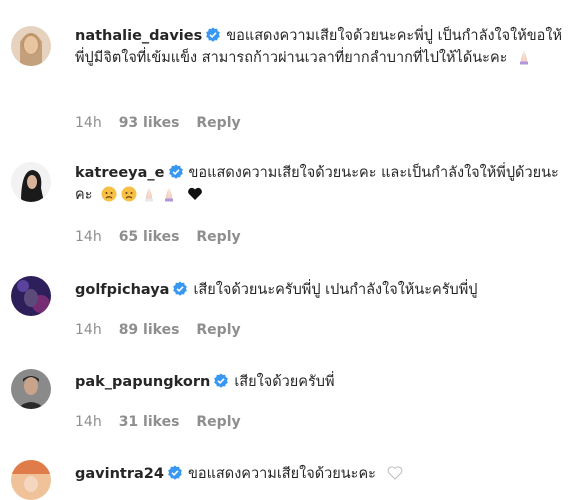 This screenshot has width=578, height=500. What do you see at coordinates (149, 237) in the screenshot?
I see `like-count: 65 likes` at bounding box center [149, 237].